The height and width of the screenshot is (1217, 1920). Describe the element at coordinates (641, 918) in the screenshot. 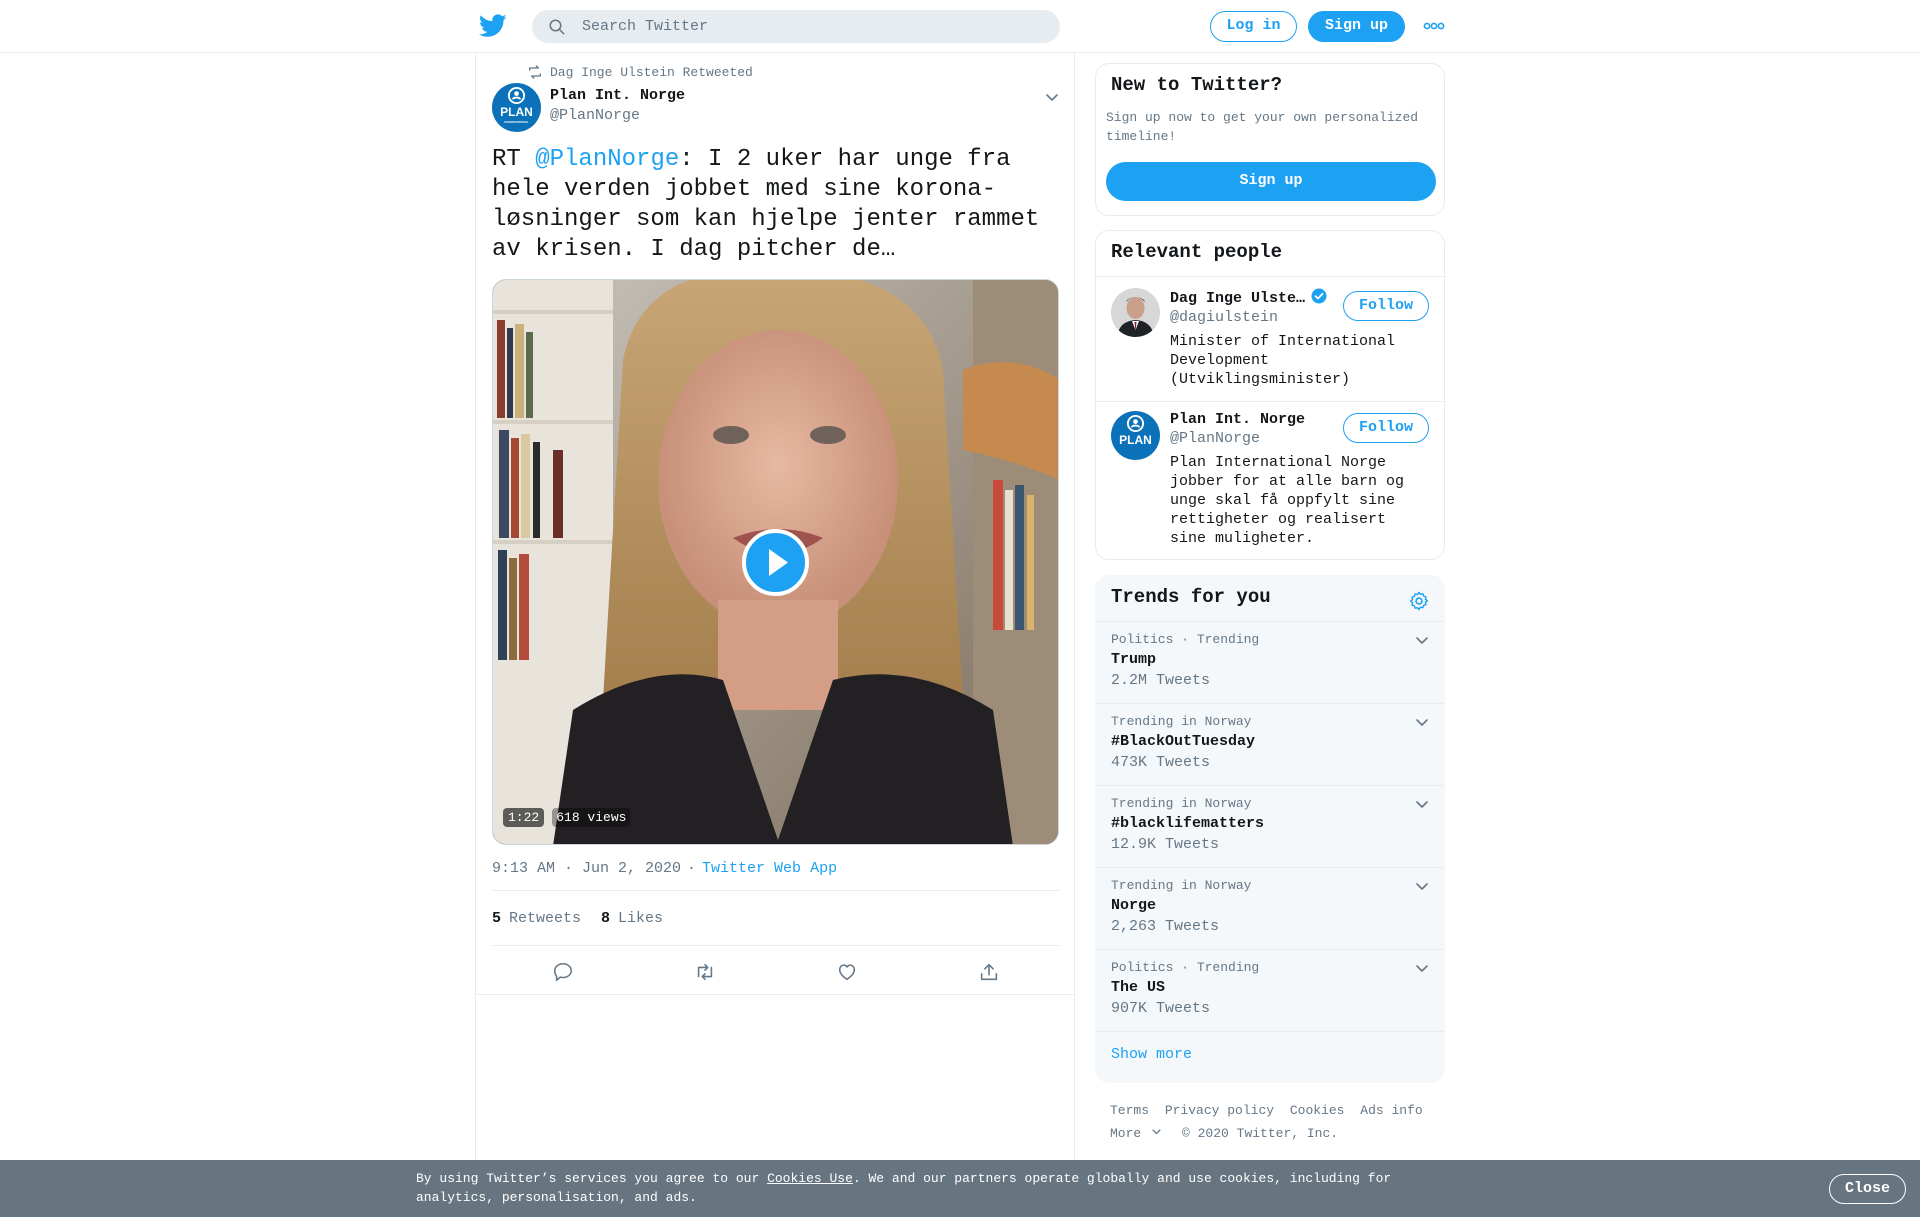

I see `likes-label: Likes` at that location.